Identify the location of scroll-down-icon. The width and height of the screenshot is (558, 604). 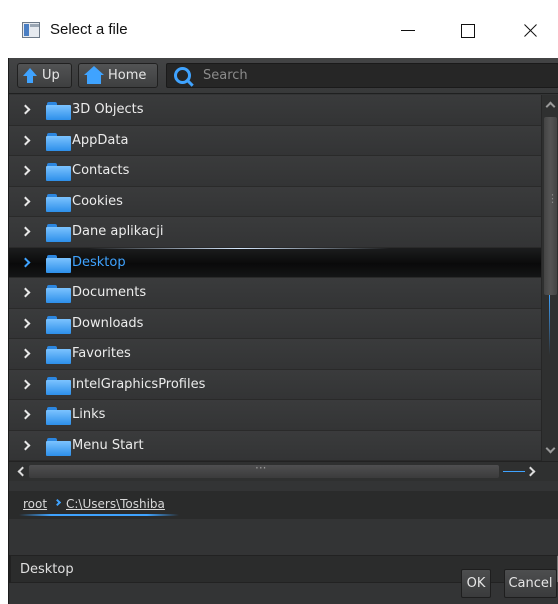
(550, 448).